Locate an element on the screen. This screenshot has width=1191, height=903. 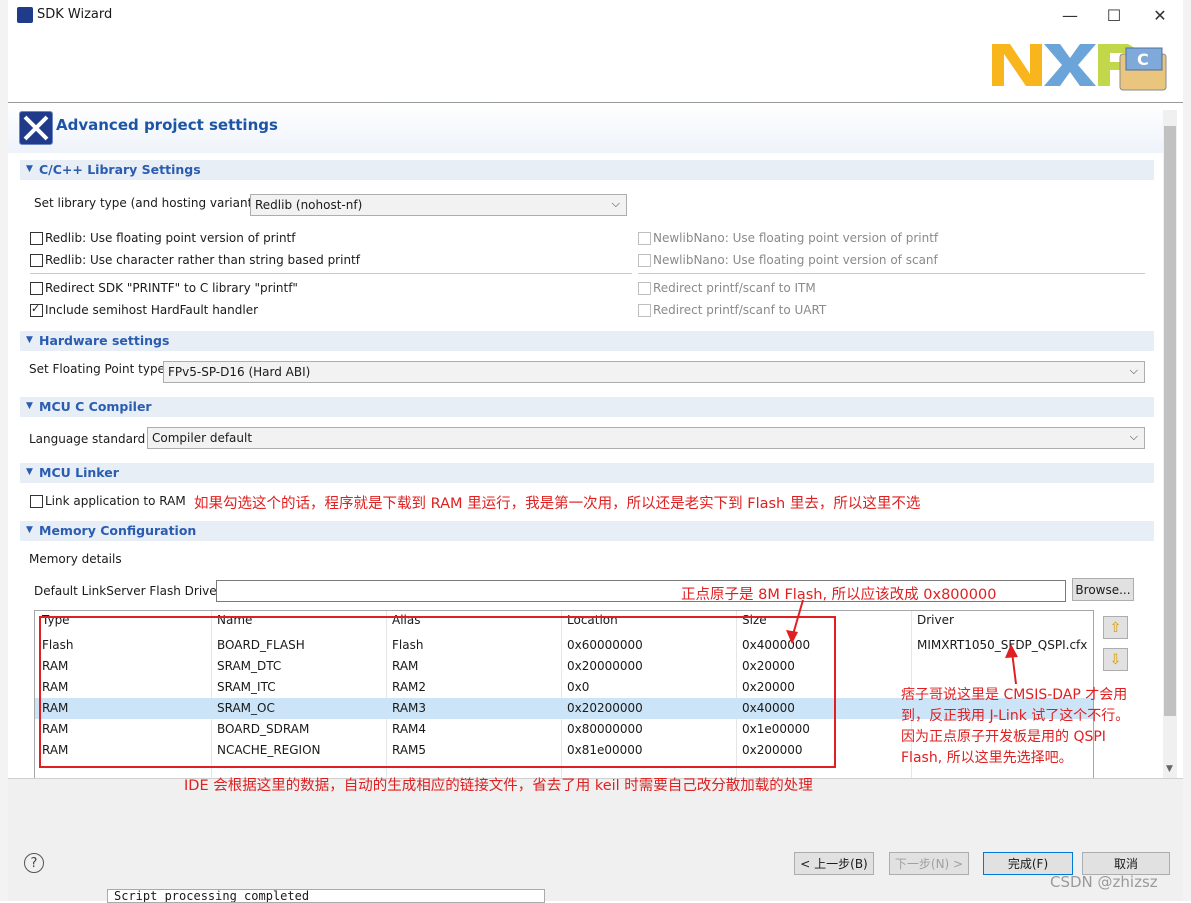
checkbox-redlib-char is located at coordinates (36, 260).